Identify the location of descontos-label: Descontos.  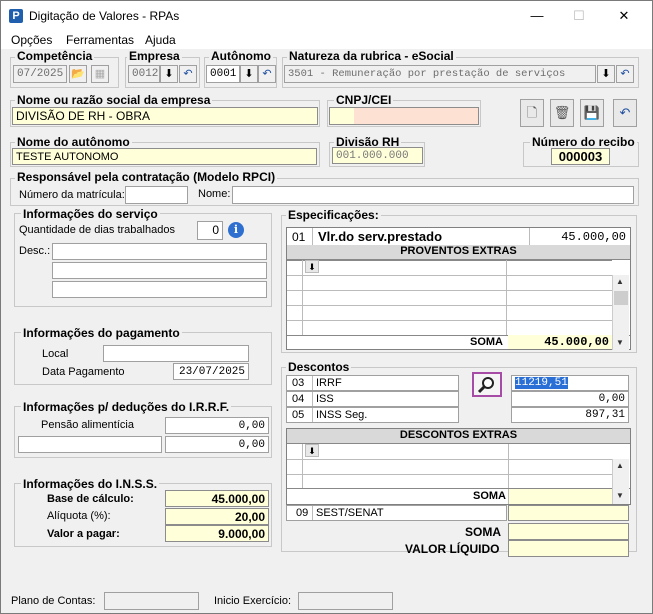
(319, 367).